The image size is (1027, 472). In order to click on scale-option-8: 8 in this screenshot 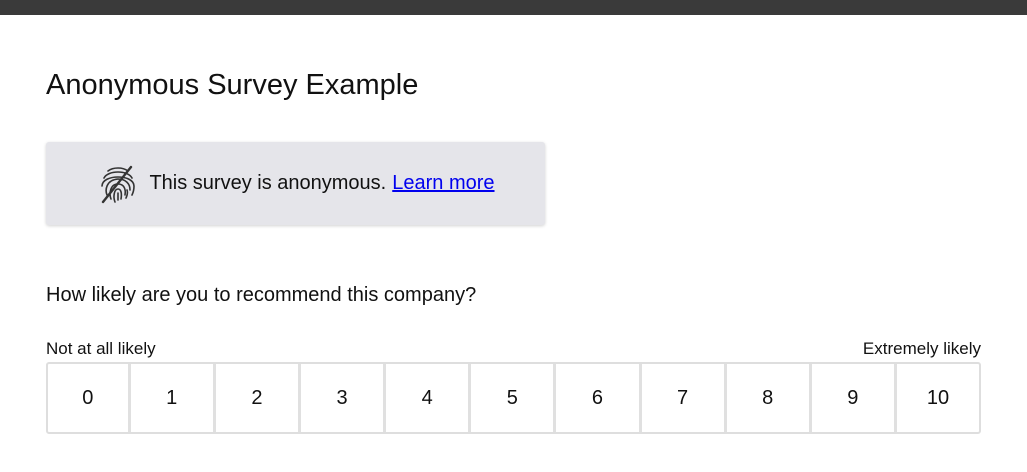, I will do `click(769, 398)`.